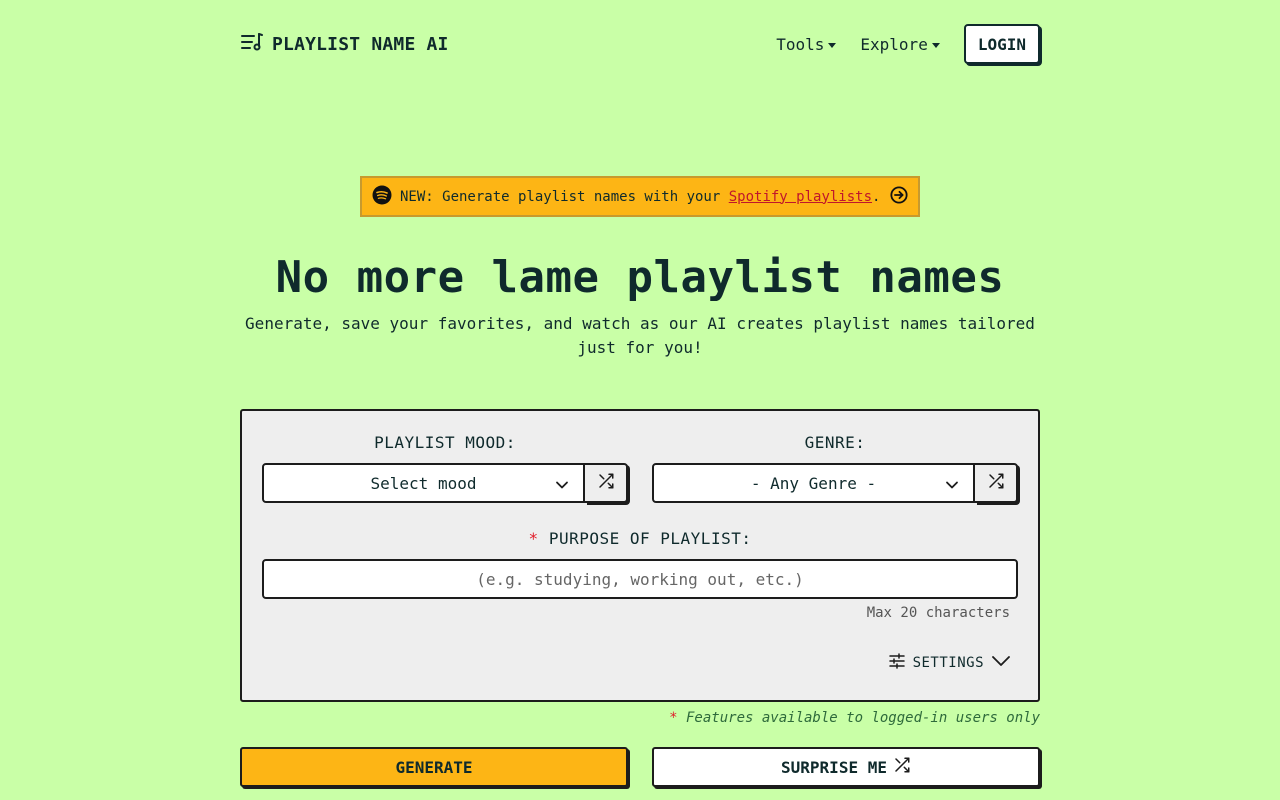  What do you see at coordinates (1001, 44) in the screenshot?
I see `login-button: LOGIN` at bounding box center [1001, 44].